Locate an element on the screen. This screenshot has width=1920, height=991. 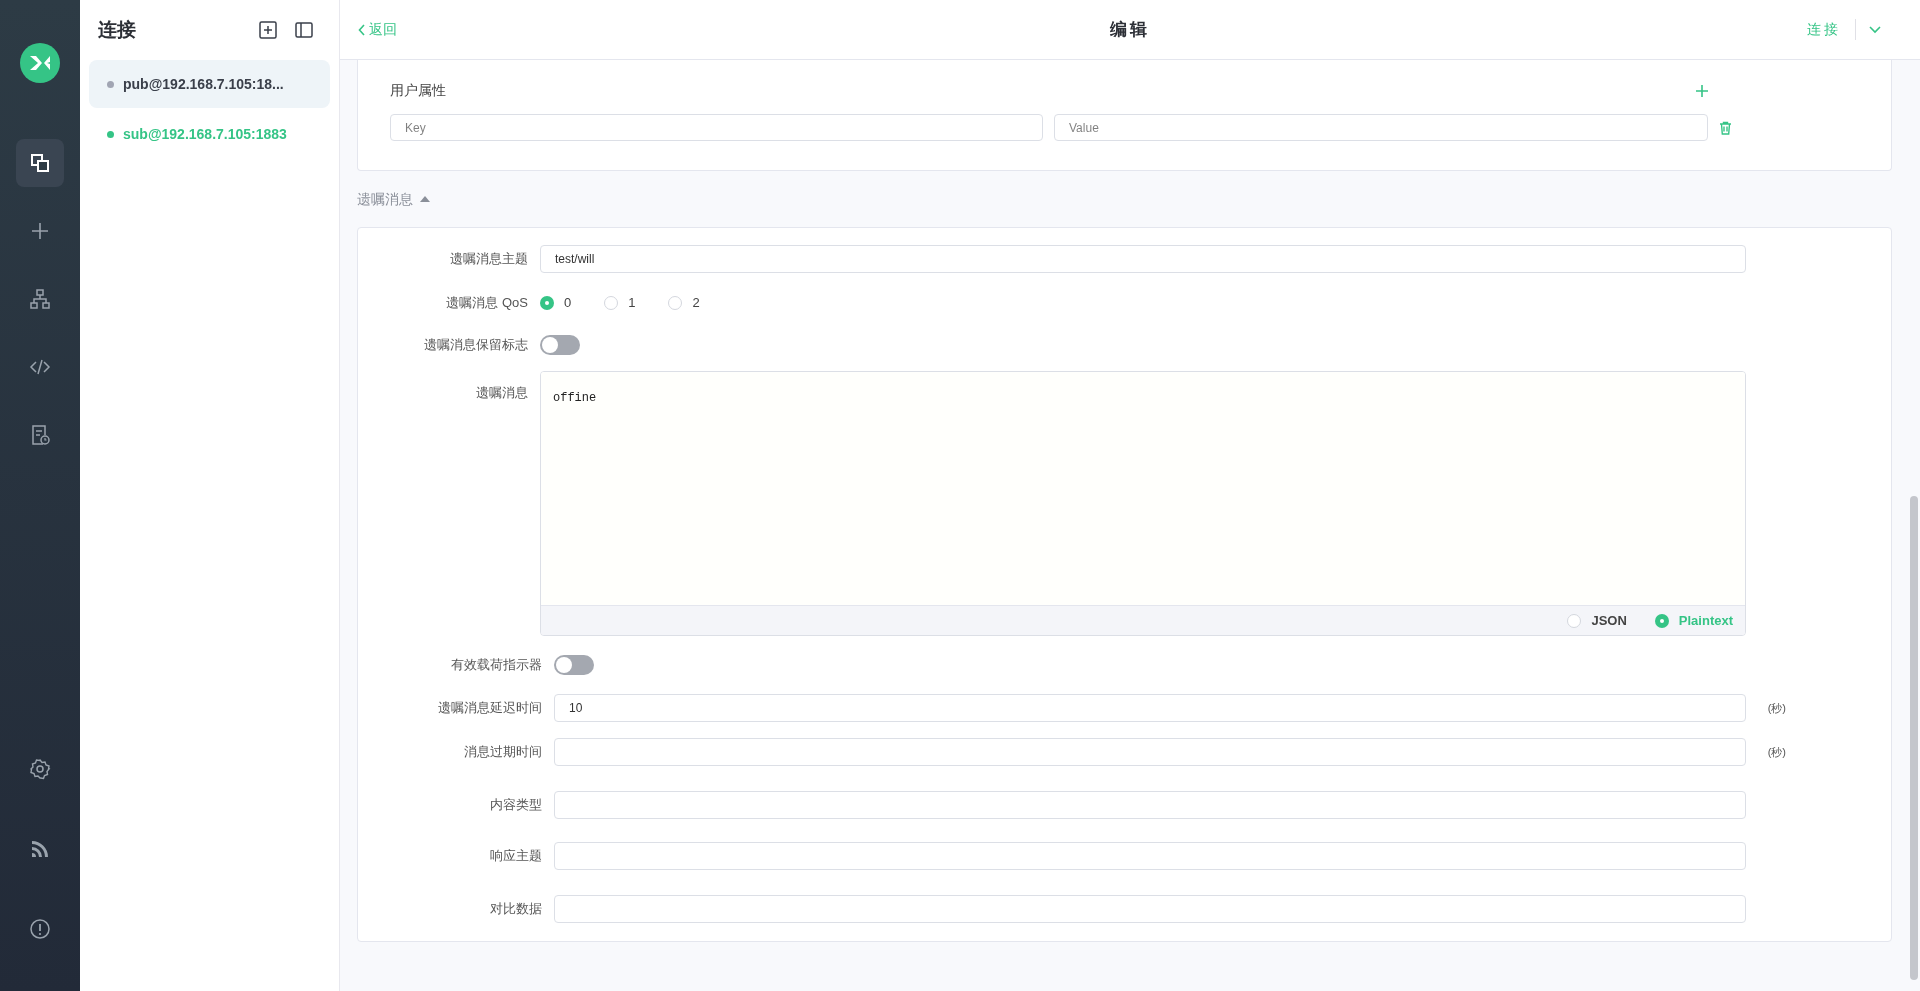
field-label: 遗嘱消息主题 is located at coordinates (488, 259).